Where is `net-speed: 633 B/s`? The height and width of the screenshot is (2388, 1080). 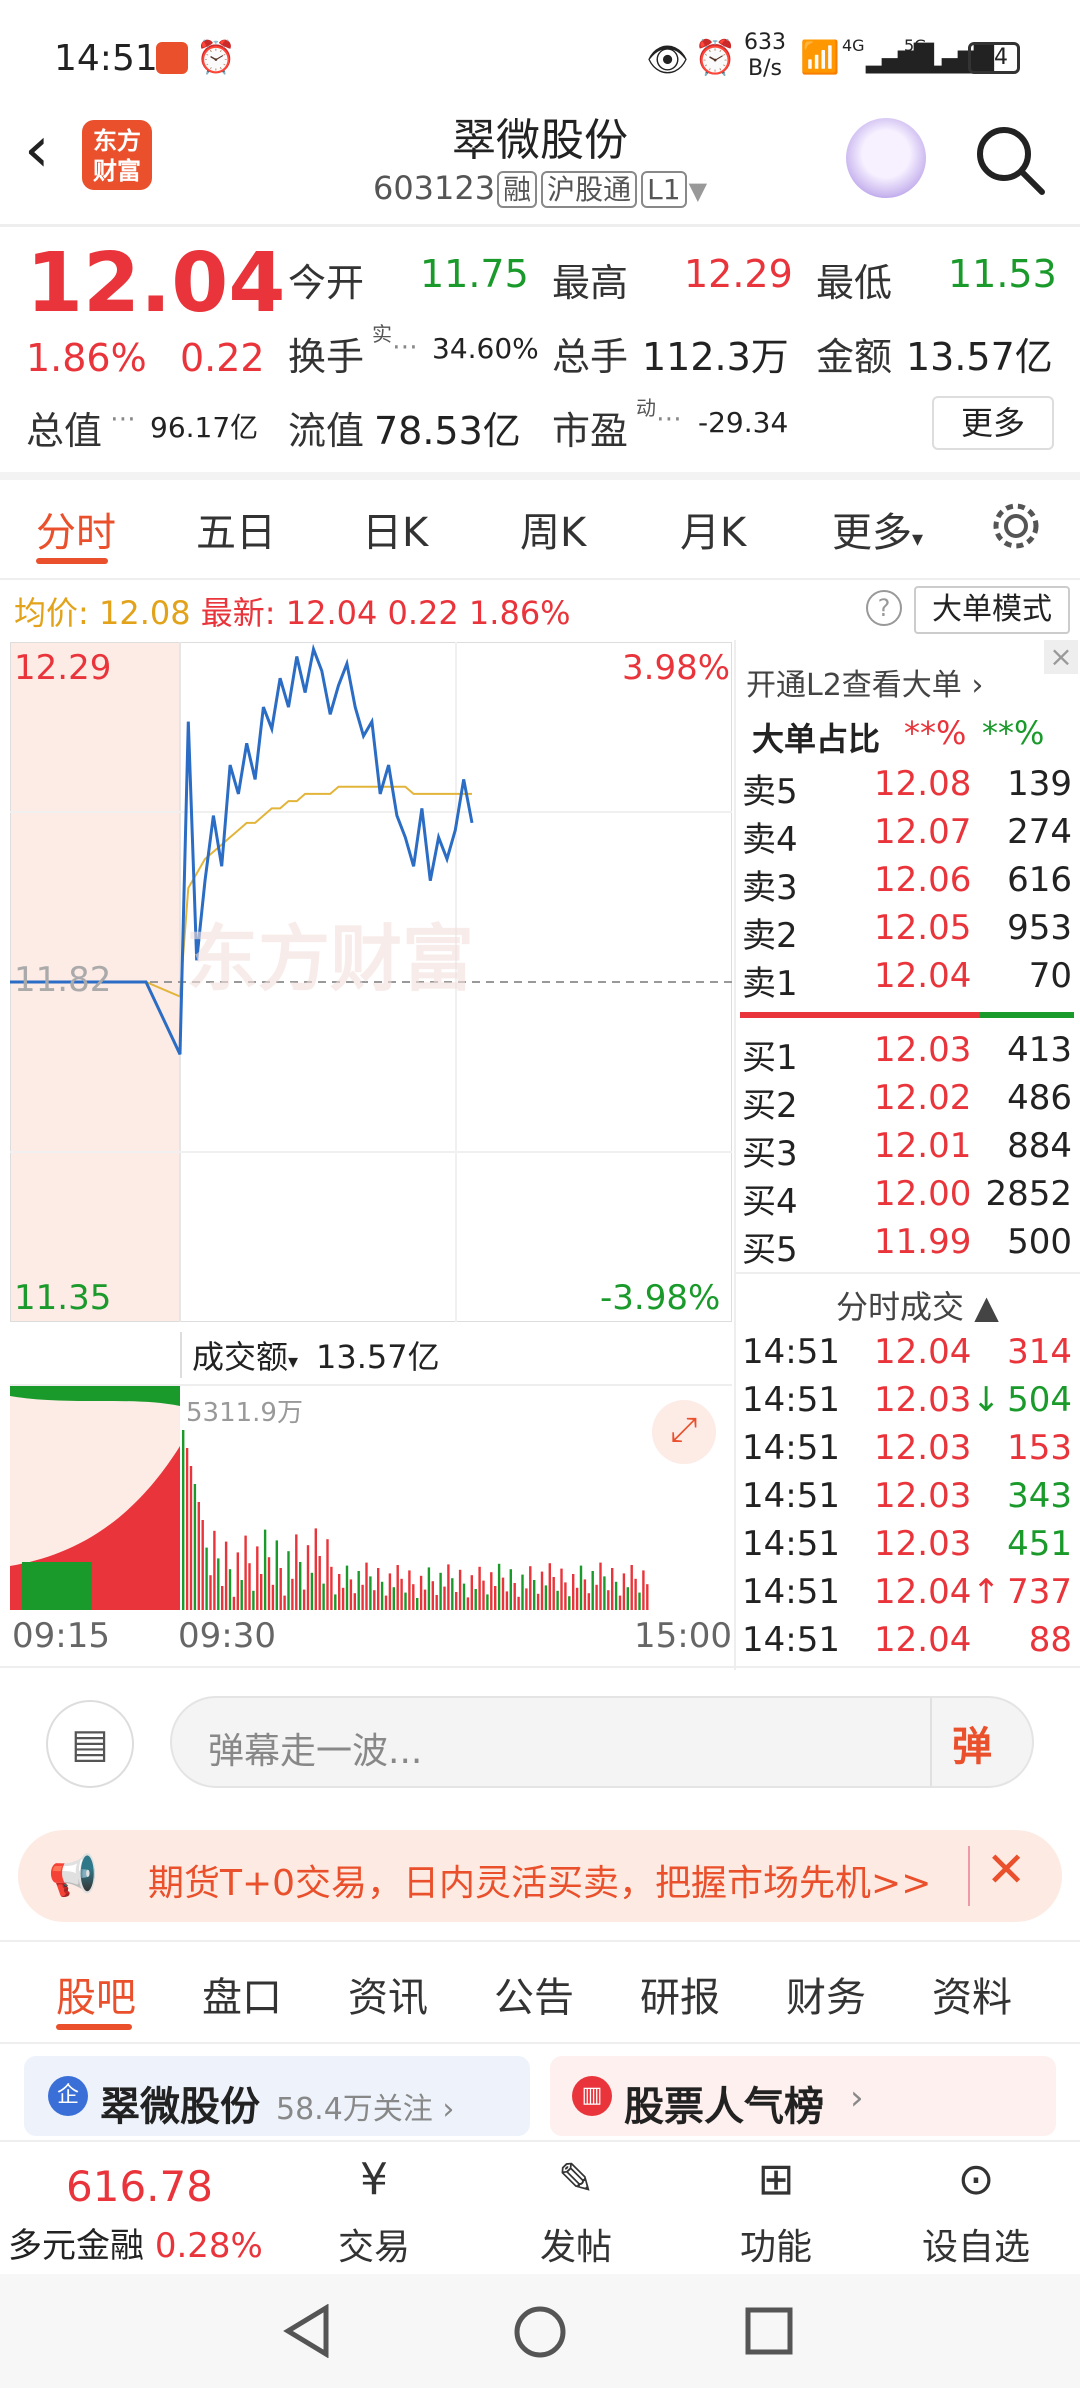
net-speed: 633 B/s is located at coordinates (765, 55).